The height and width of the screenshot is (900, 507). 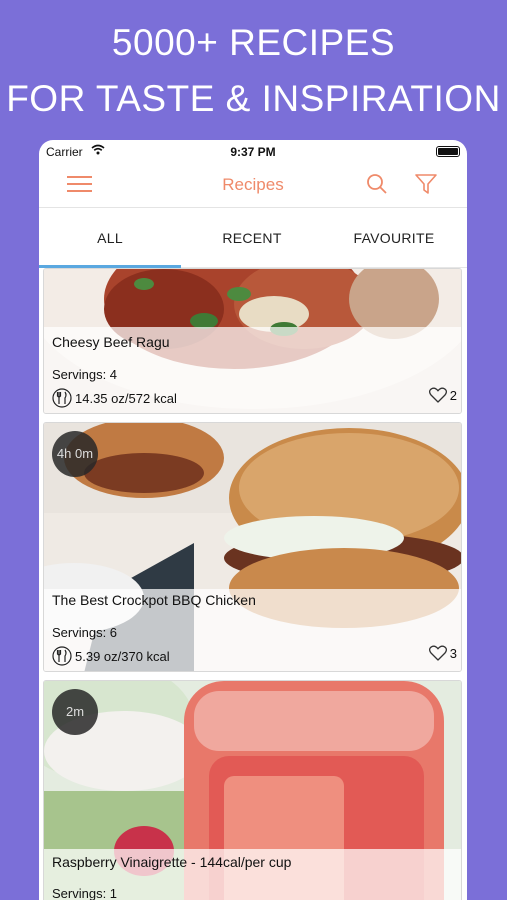 What do you see at coordinates (75, 454) in the screenshot?
I see `cook-time-badge: 4h 0m` at bounding box center [75, 454].